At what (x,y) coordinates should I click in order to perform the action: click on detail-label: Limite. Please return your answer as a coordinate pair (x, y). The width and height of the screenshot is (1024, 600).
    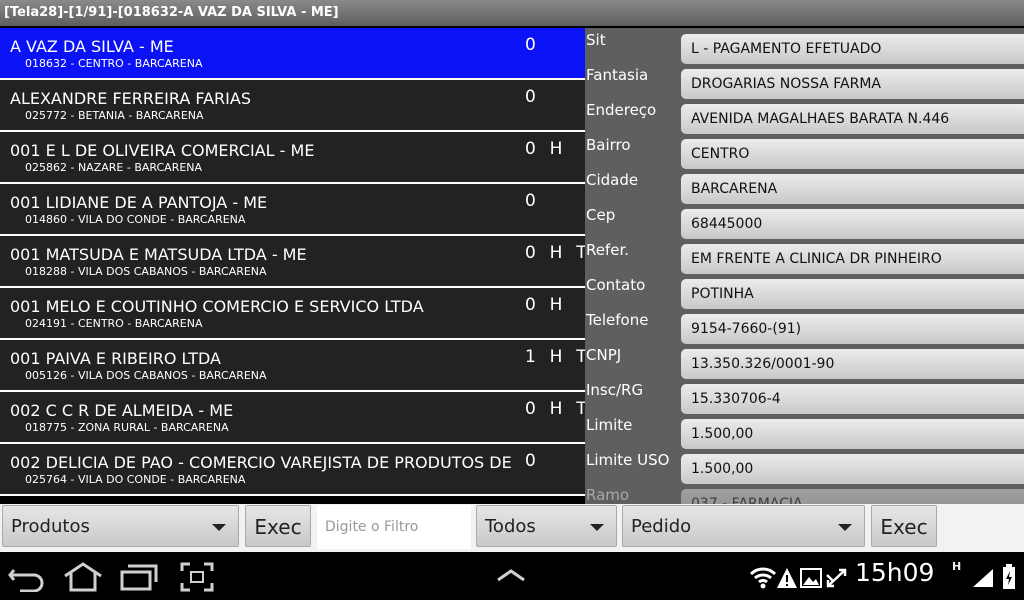
    Looking at the image, I should click on (609, 425).